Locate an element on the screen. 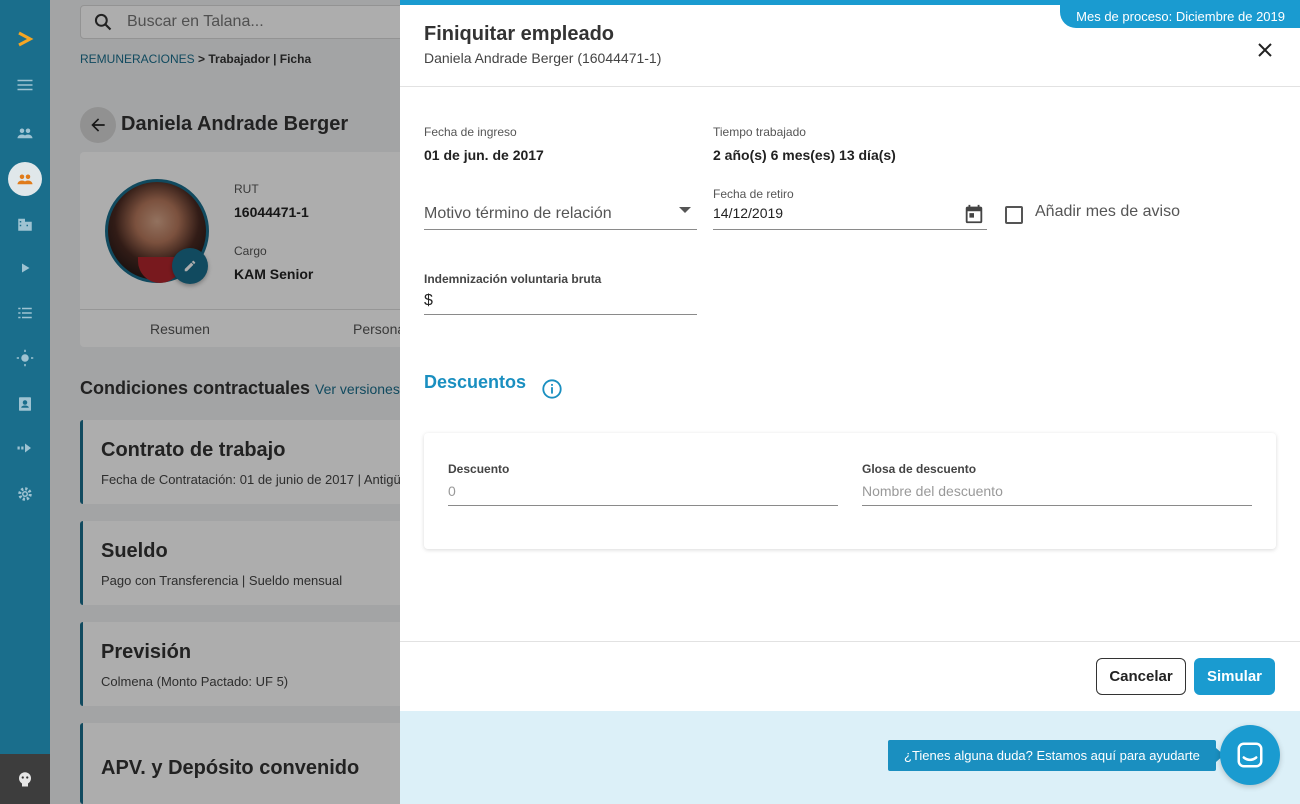 The width and height of the screenshot is (1300, 804). descuento-placeholder: 0 is located at coordinates (452, 491).